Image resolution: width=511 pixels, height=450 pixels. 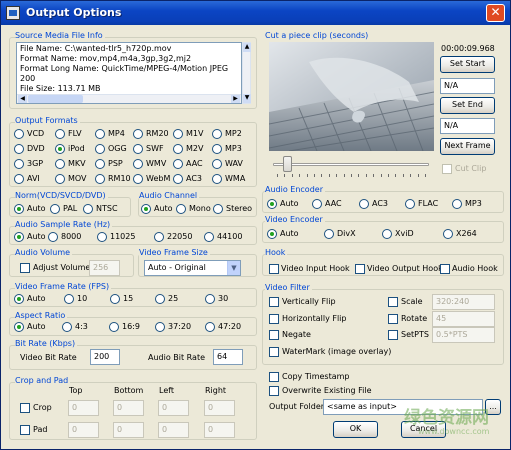 What do you see at coordinates (274, 377) in the screenshot?
I see `copy-timestamp-checkbox` at bounding box center [274, 377].